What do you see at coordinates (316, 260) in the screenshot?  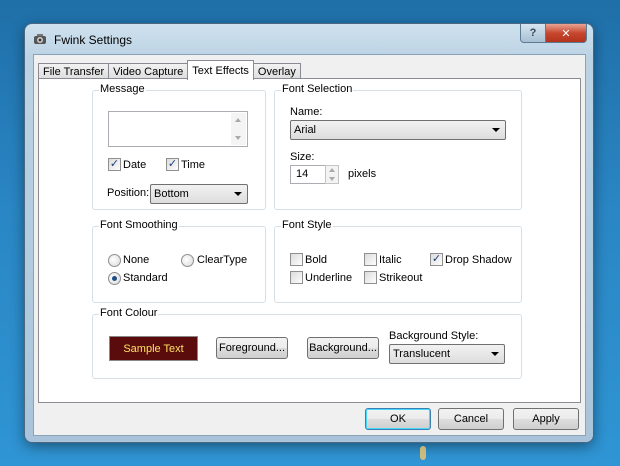 I see `bold-label: Bold` at bounding box center [316, 260].